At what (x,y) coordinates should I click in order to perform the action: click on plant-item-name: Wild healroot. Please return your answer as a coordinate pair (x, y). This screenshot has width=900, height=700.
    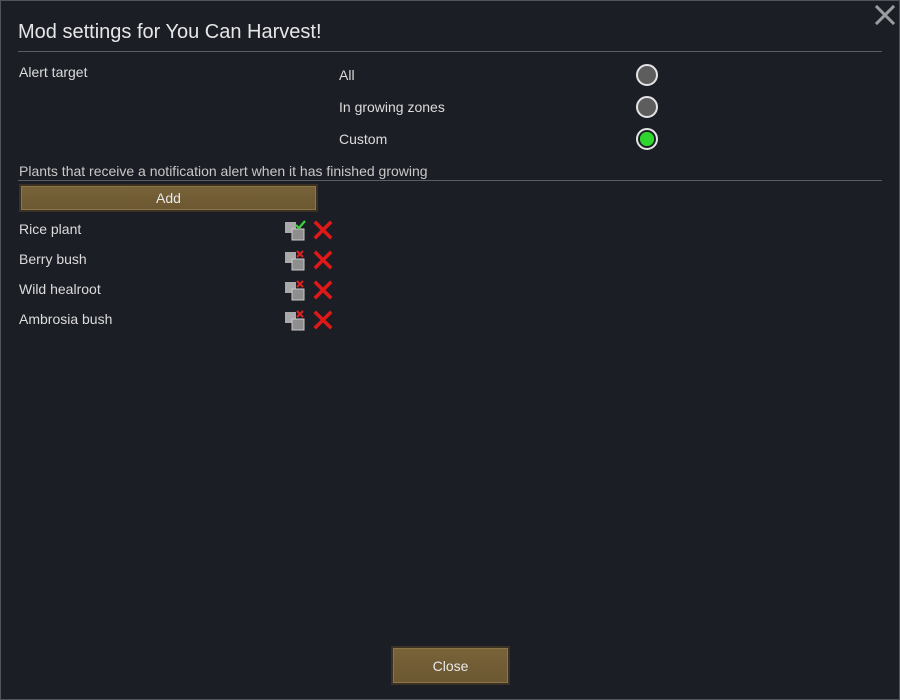
    Looking at the image, I should click on (60, 289).